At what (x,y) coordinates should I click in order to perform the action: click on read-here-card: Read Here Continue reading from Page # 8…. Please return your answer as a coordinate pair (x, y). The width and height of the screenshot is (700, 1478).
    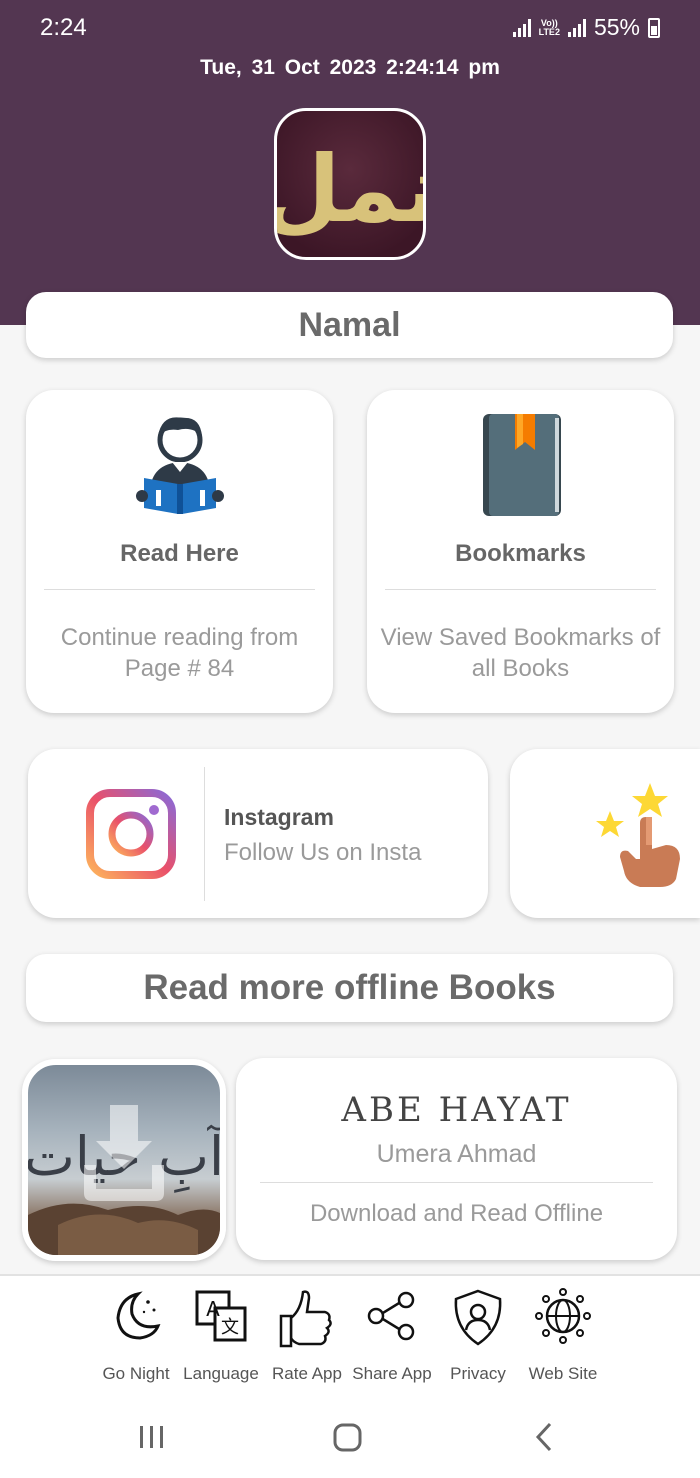
    Looking at the image, I should click on (179, 551).